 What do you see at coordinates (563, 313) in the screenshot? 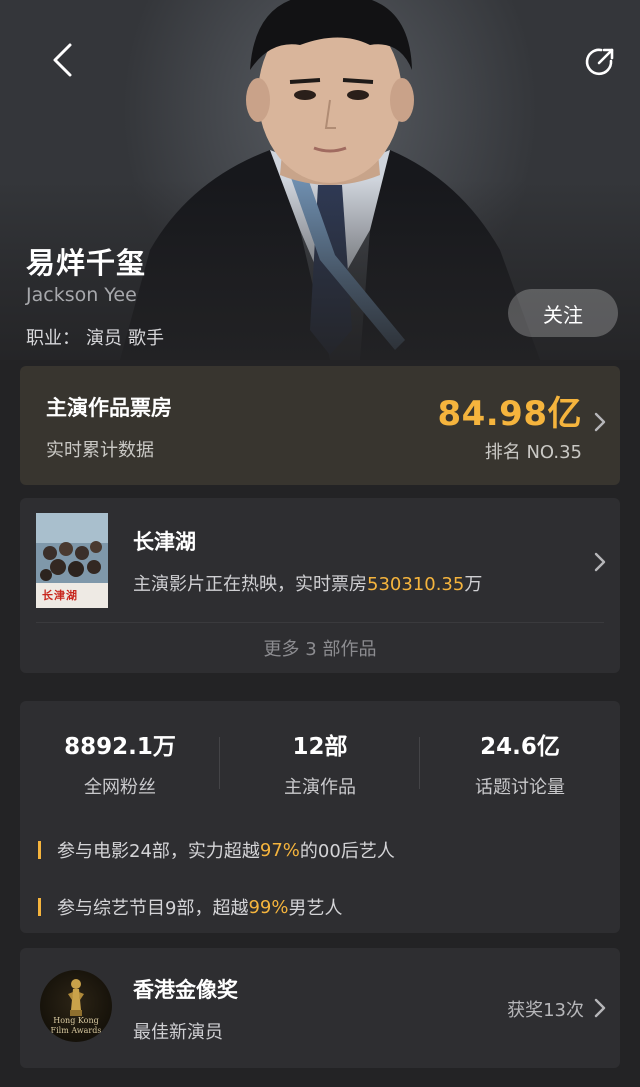
I see `follow-button: 关注` at bounding box center [563, 313].